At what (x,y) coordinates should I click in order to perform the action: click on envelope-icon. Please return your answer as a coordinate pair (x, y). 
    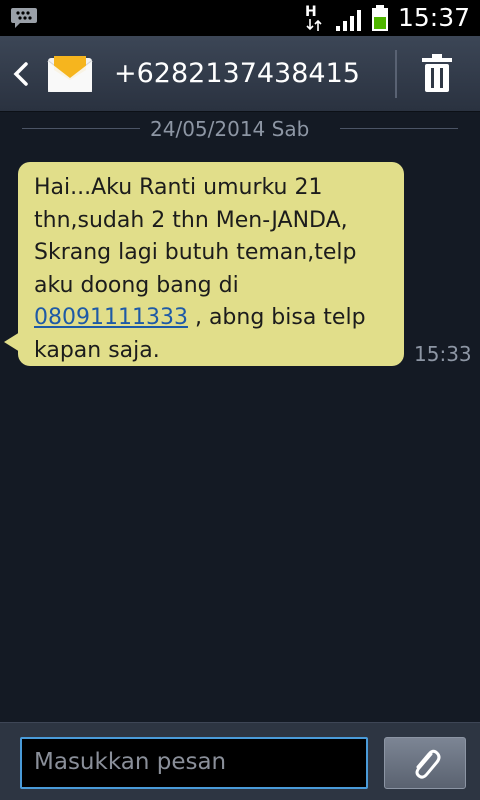
    Looking at the image, I should click on (70, 73).